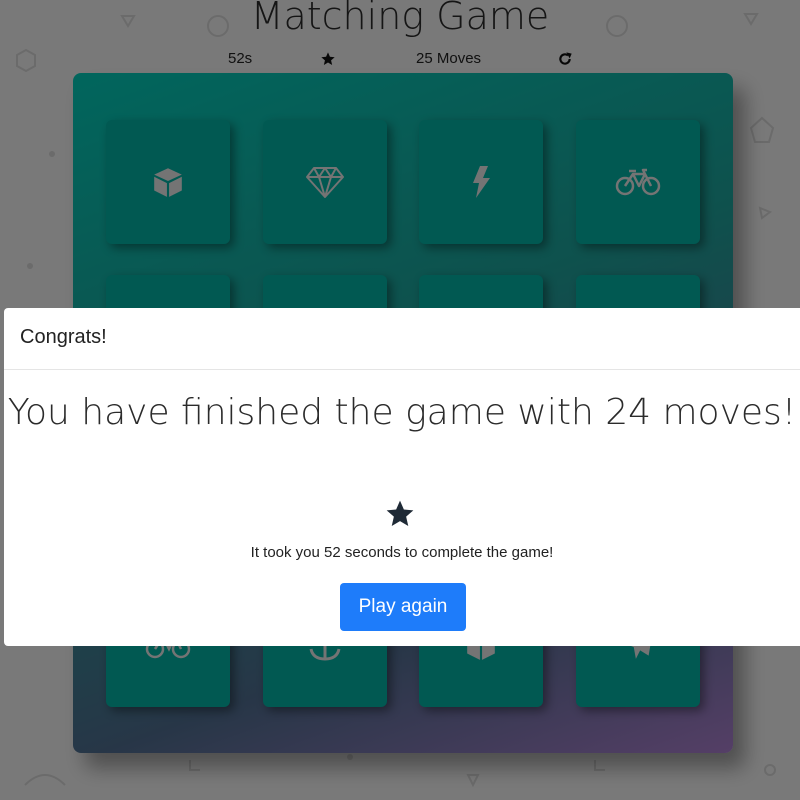  I want to click on play-again-button: Play again, so click(403, 607).